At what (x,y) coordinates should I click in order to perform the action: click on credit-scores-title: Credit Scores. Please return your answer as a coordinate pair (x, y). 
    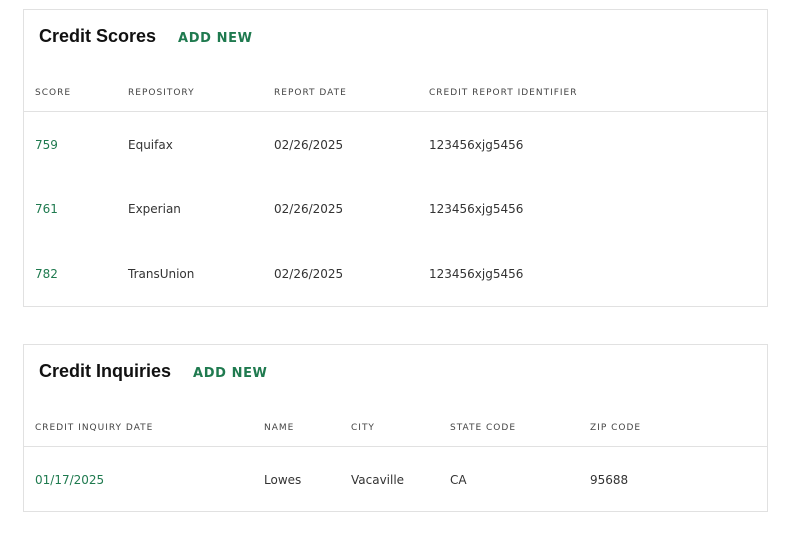
    Looking at the image, I should click on (98, 36).